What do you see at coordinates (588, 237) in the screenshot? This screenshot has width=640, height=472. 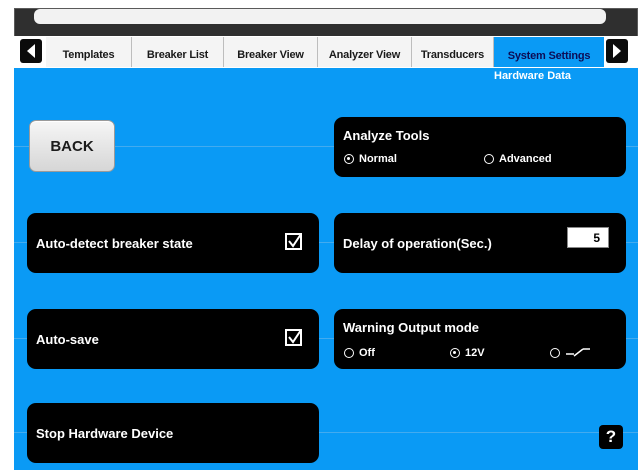 I see `delay-input: 5` at bounding box center [588, 237].